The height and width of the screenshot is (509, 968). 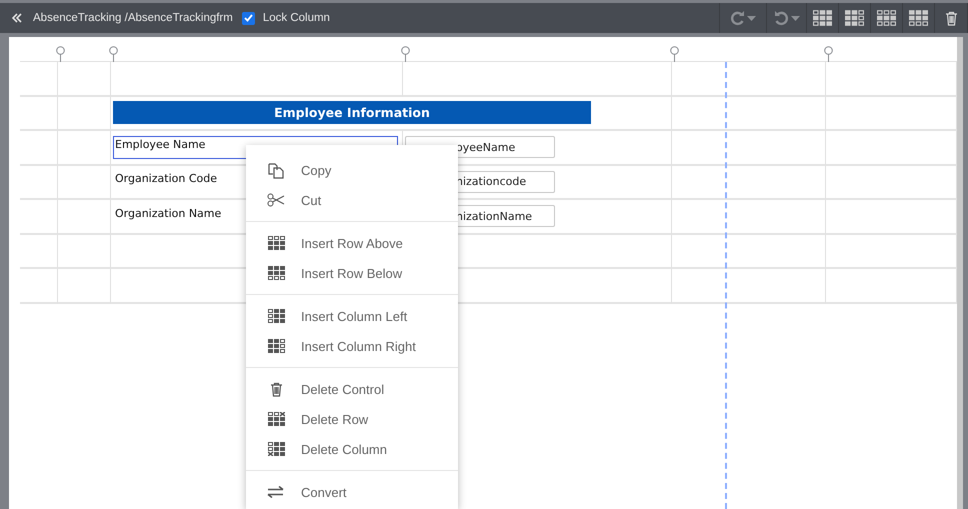 I want to click on lock-column-checkbox, so click(x=248, y=18).